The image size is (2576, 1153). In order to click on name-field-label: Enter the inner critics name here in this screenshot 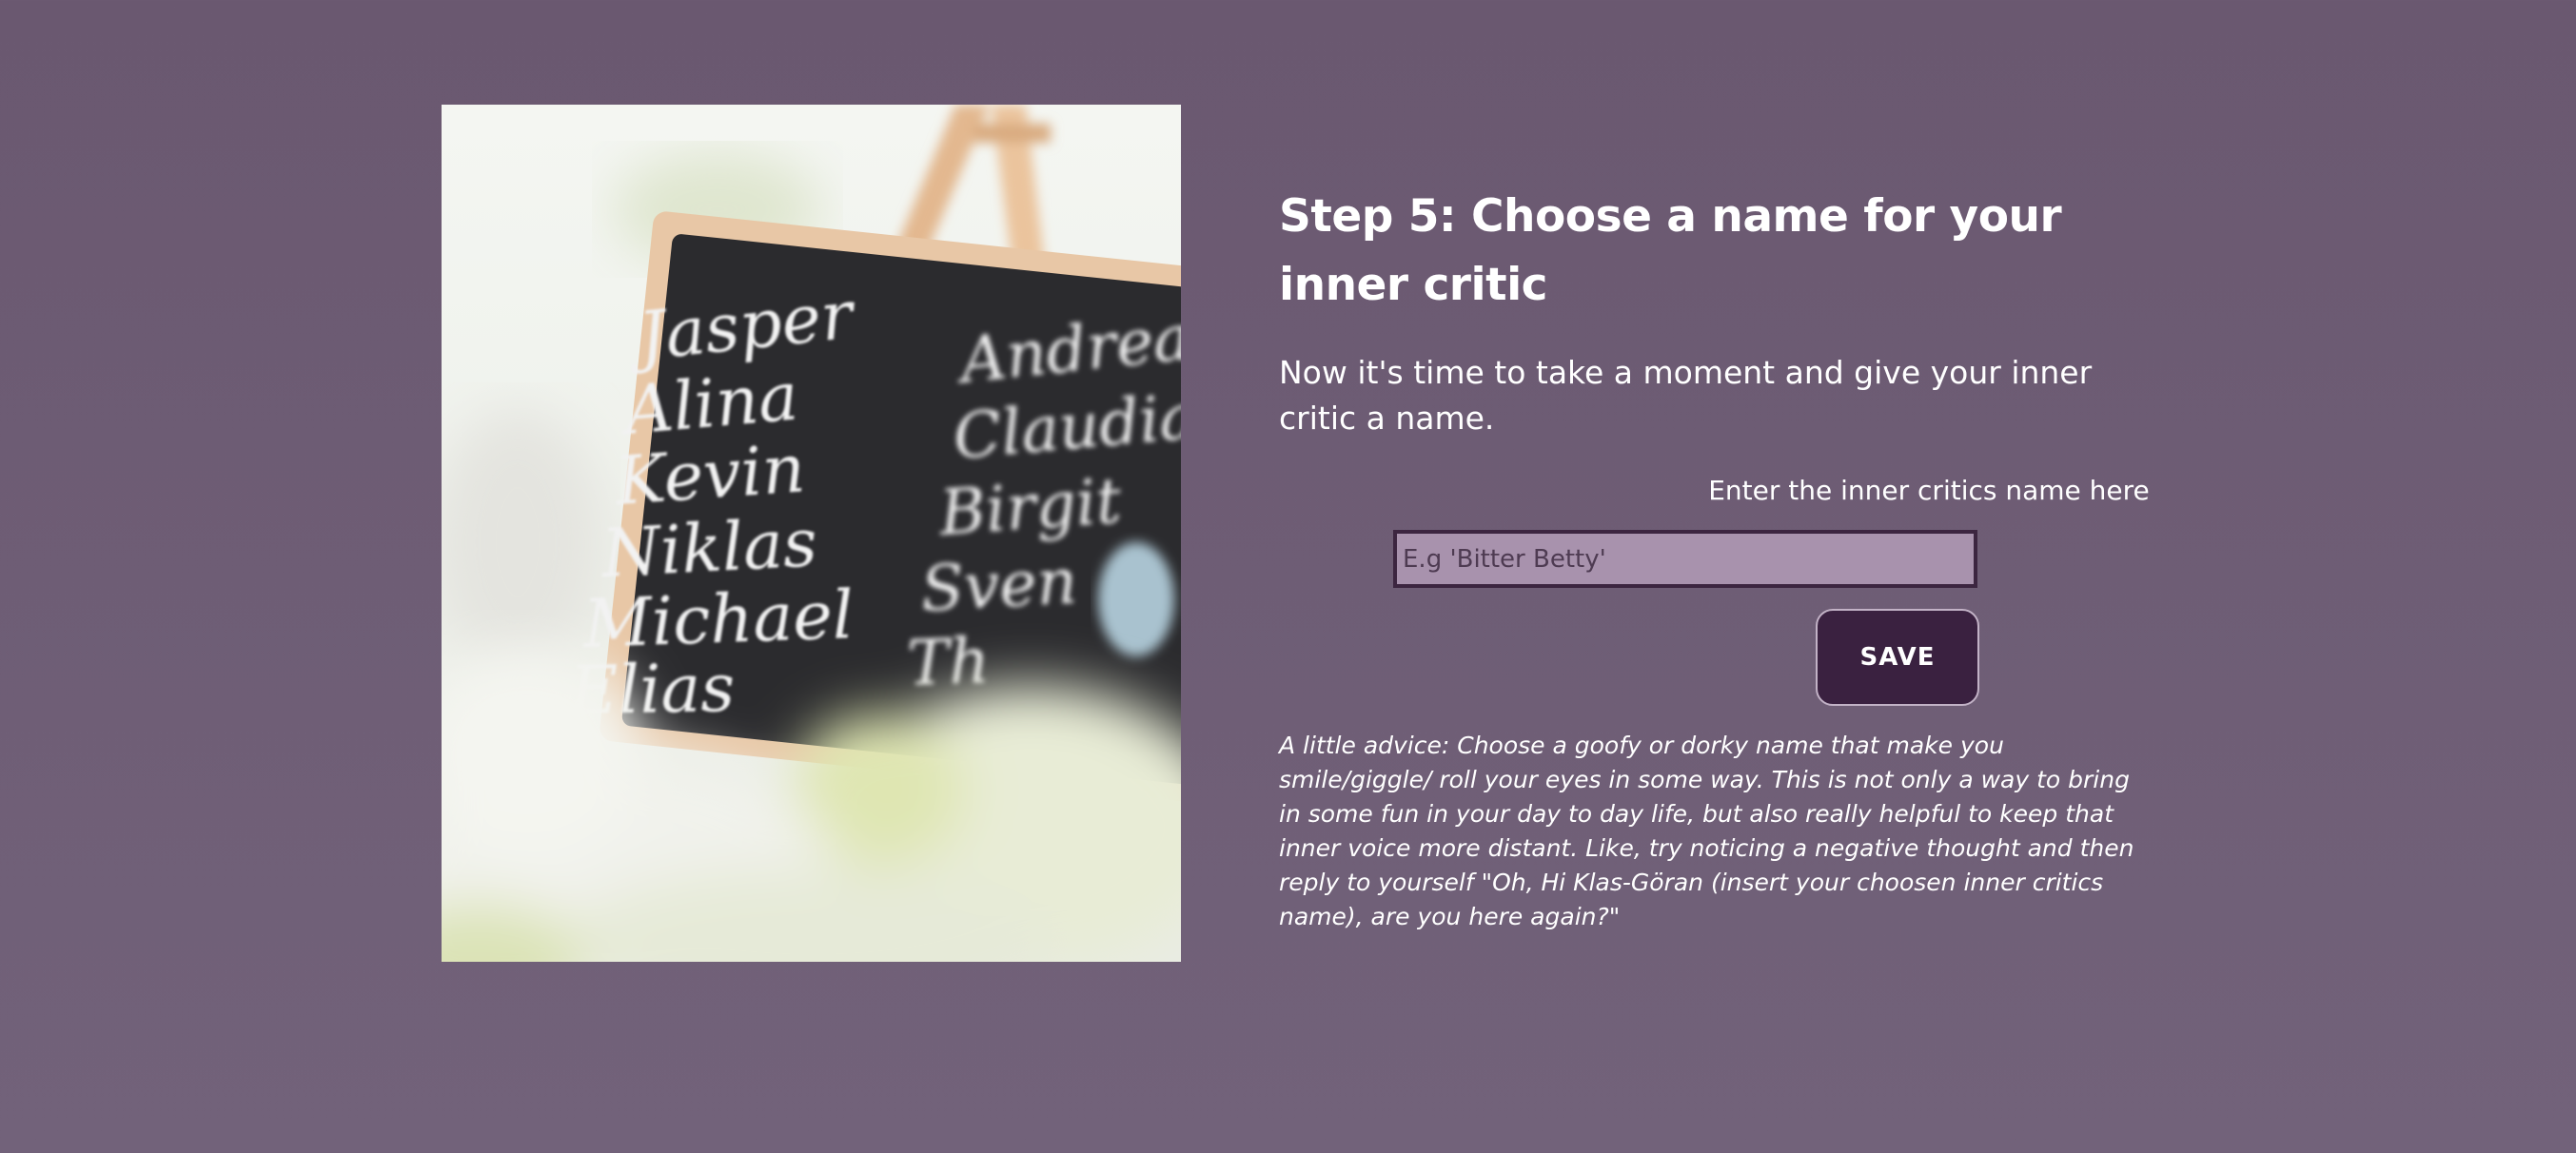, I will do `click(1929, 491)`.